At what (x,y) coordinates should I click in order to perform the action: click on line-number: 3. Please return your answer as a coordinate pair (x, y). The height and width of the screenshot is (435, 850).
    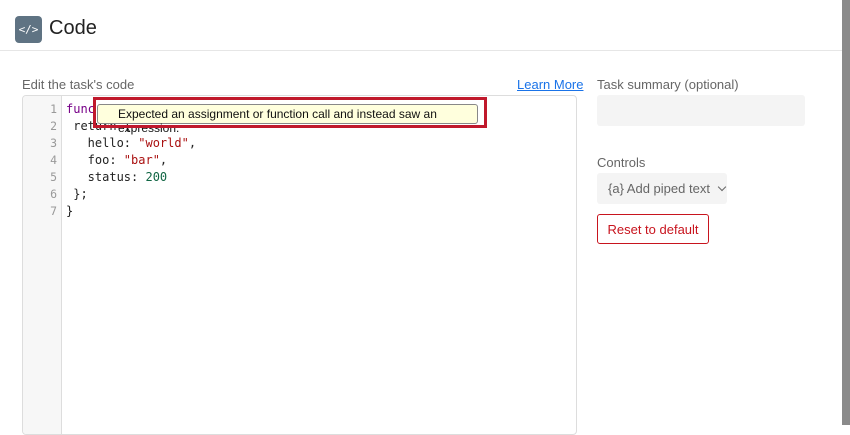
    Looking at the image, I should click on (53, 143).